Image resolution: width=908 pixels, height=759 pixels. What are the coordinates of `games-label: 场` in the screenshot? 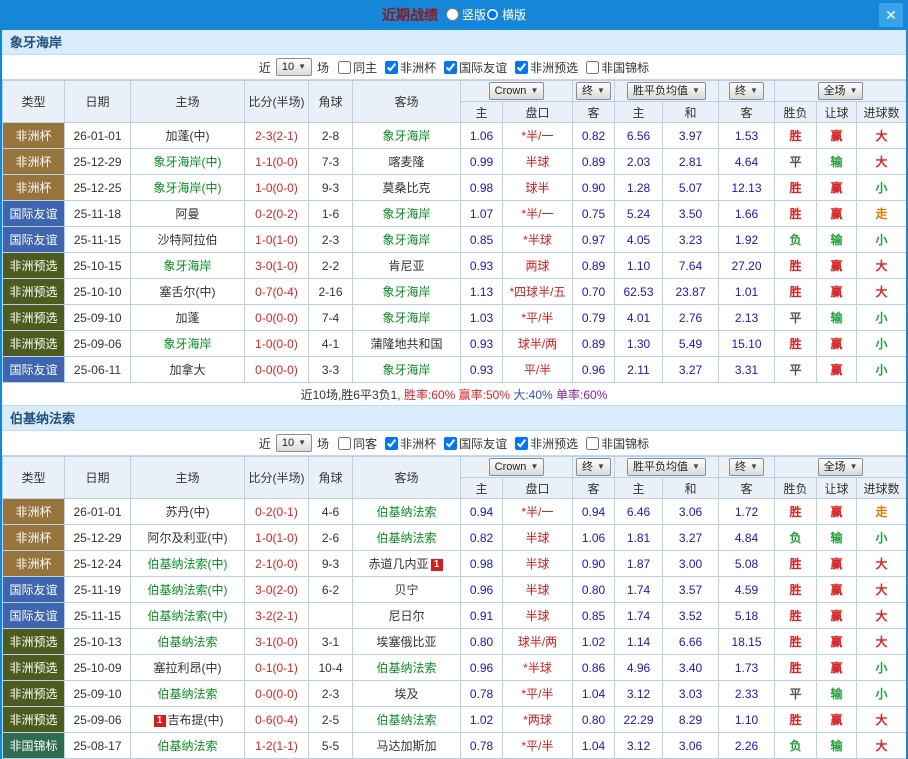 It's located at (323, 443).